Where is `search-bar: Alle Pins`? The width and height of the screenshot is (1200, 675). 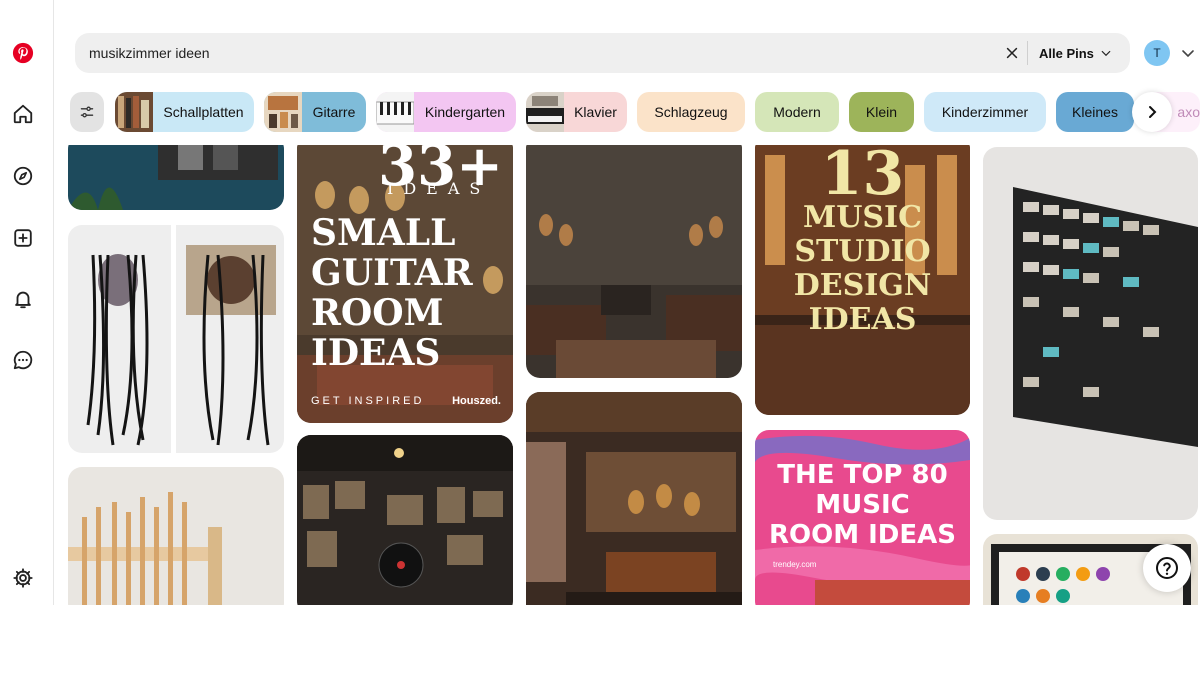 search-bar: Alle Pins is located at coordinates (602, 53).